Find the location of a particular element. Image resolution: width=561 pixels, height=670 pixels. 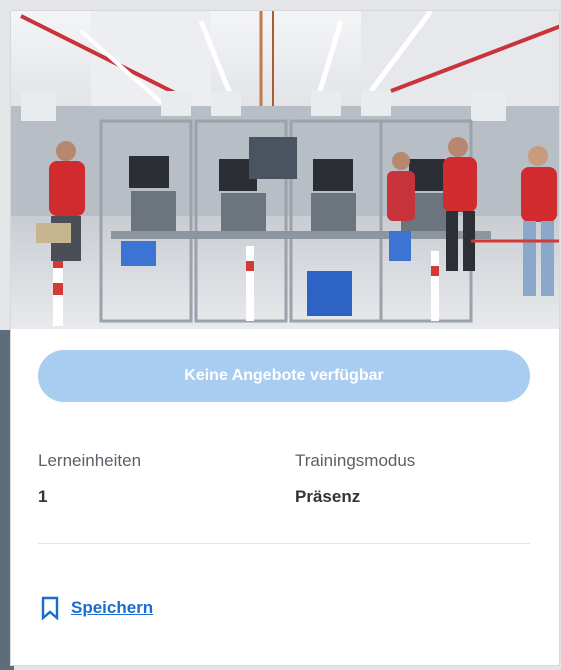

learning-units-value: 1 is located at coordinates (43, 496).